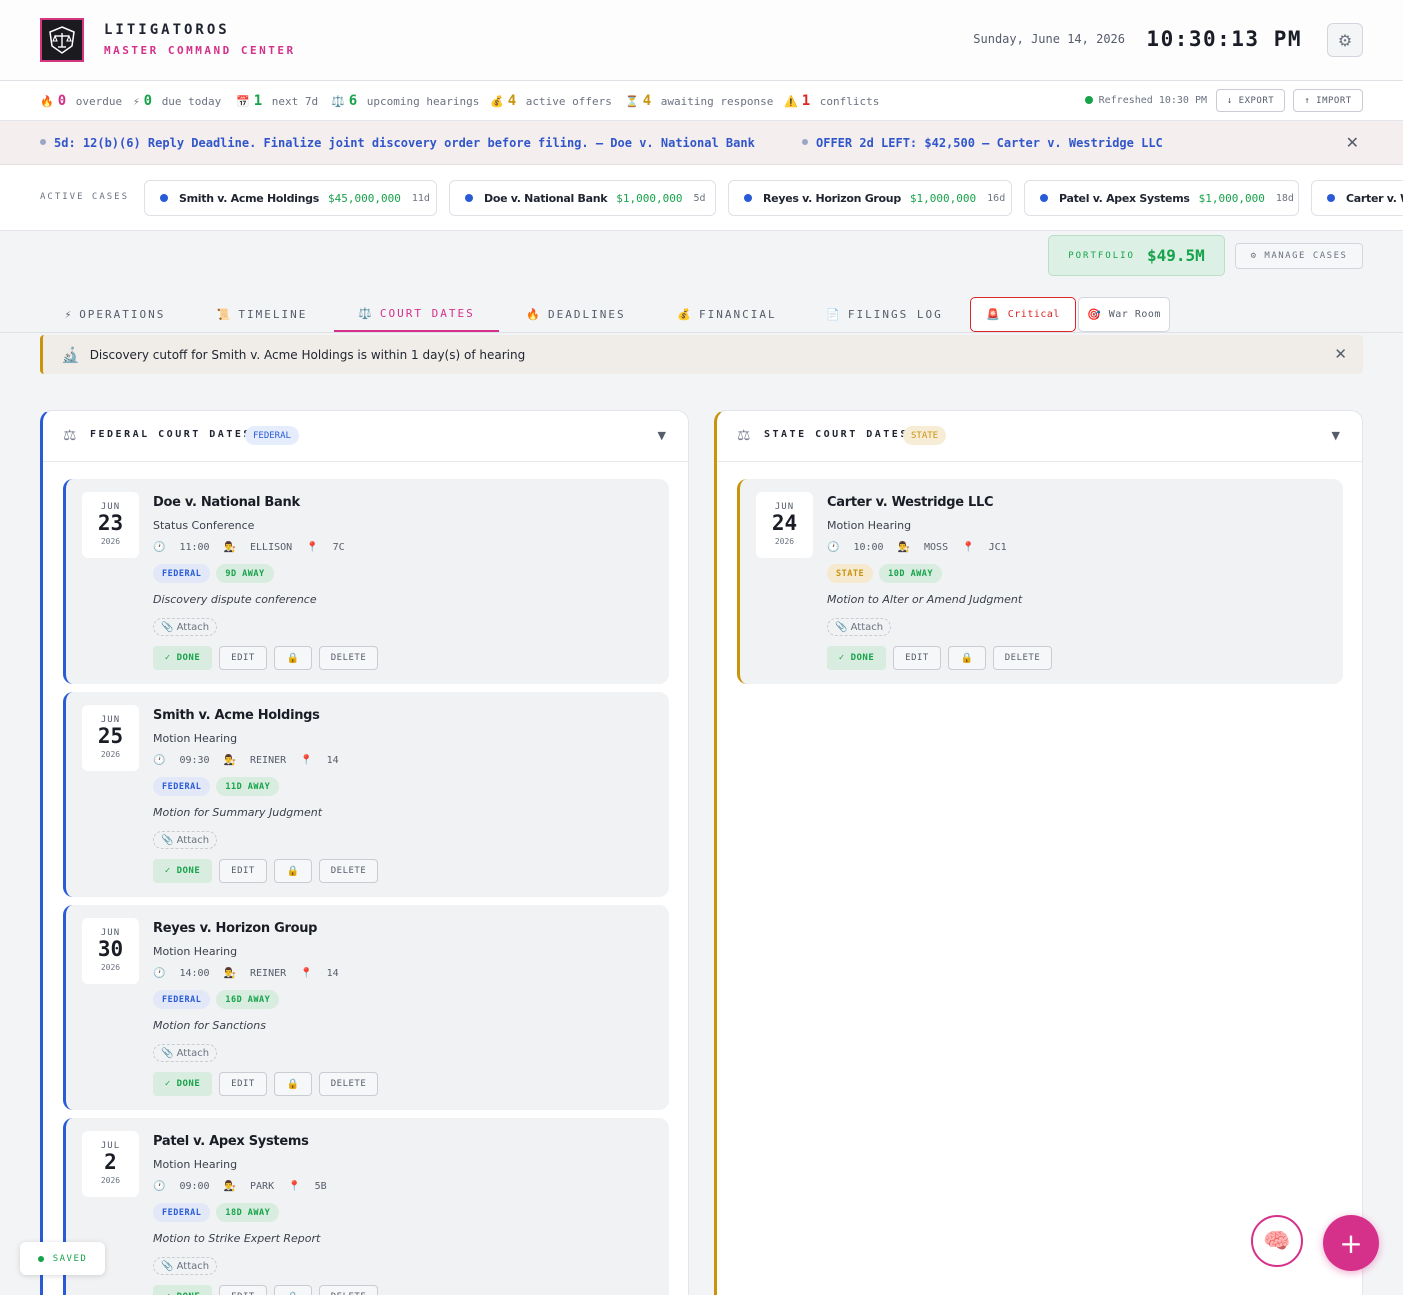 The height and width of the screenshot is (1295, 1403). Describe the element at coordinates (219, 786) in the screenshot. I see `card-tags: FEDERAL 11D AWAY` at that location.